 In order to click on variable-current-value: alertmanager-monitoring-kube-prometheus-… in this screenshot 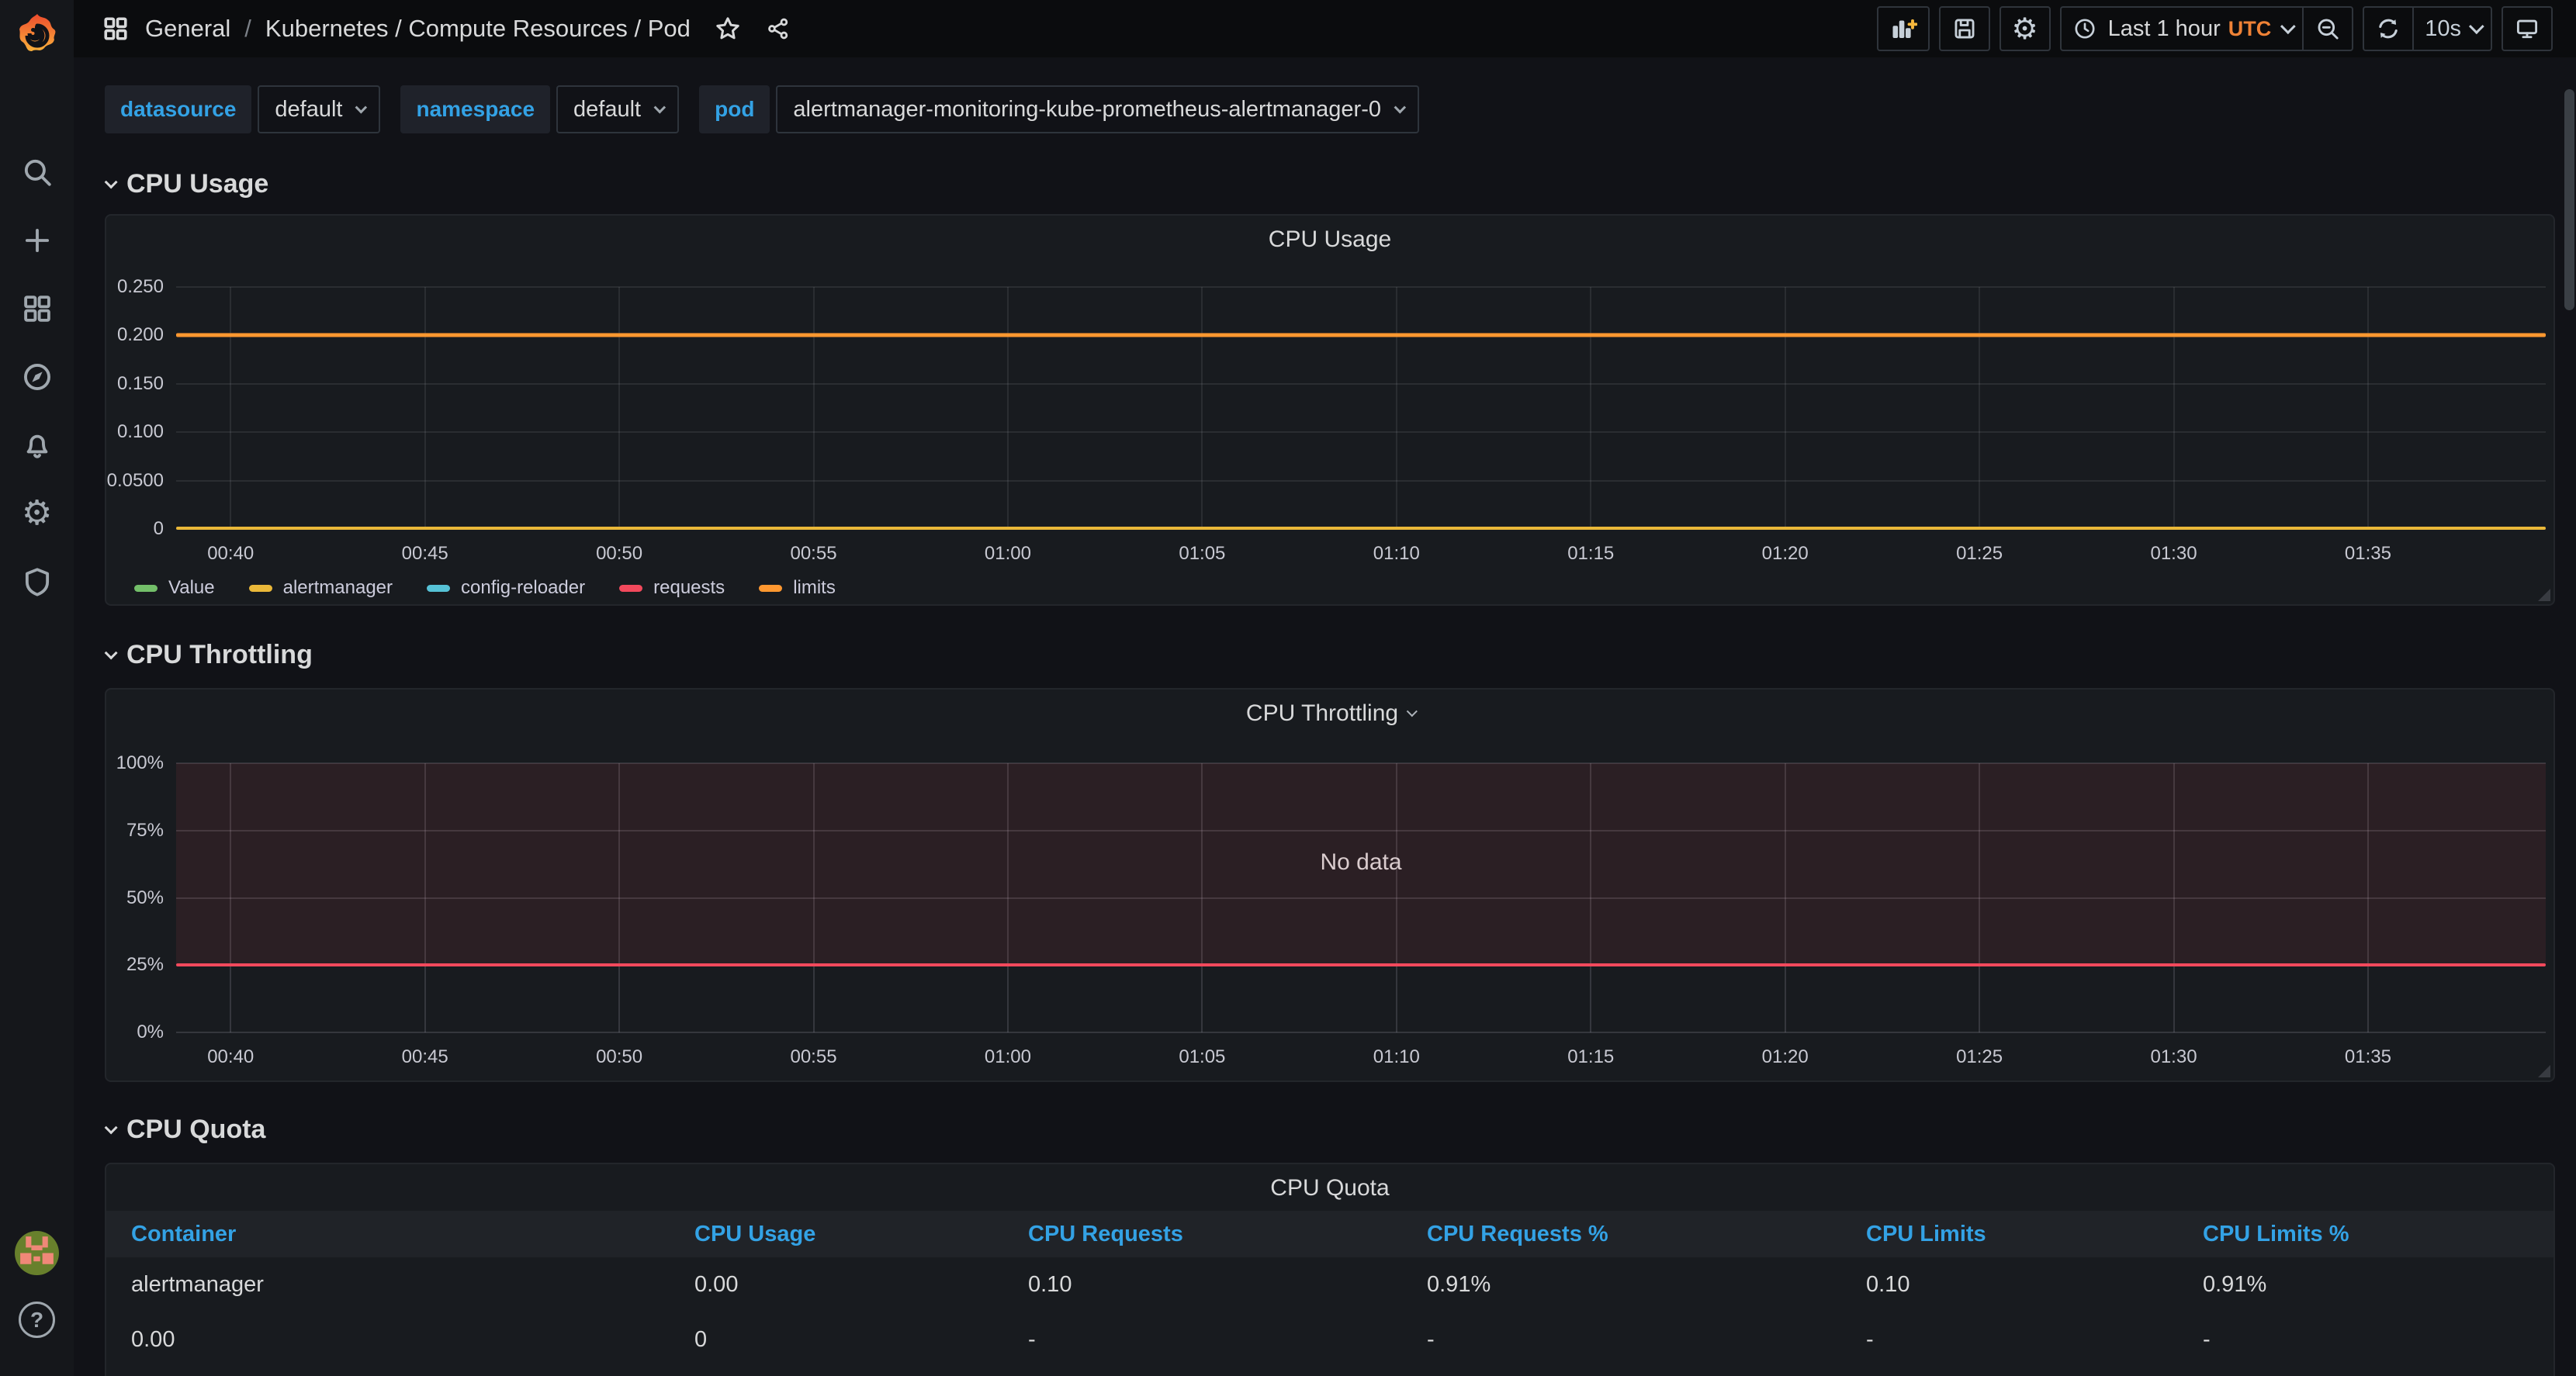, I will do `click(1087, 109)`.